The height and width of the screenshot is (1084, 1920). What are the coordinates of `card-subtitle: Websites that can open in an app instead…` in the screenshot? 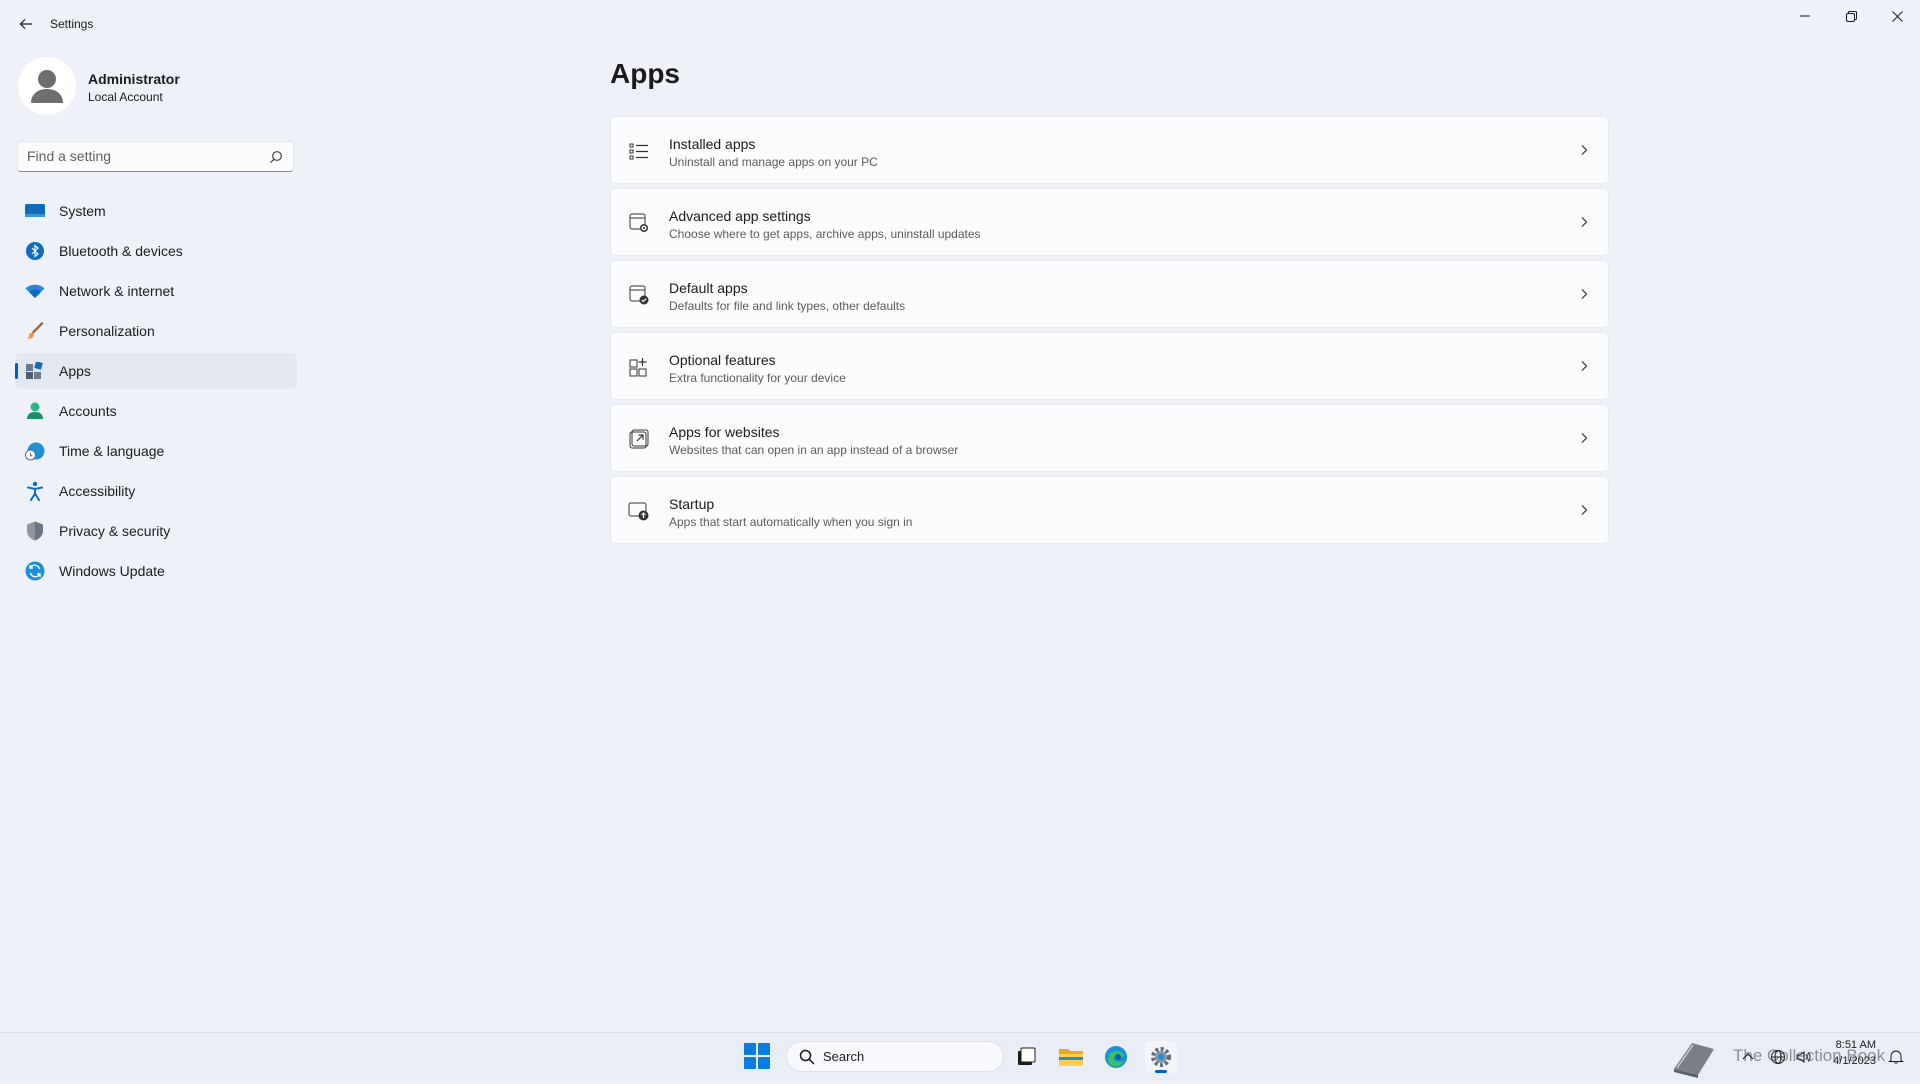 It's located at (814, 450).